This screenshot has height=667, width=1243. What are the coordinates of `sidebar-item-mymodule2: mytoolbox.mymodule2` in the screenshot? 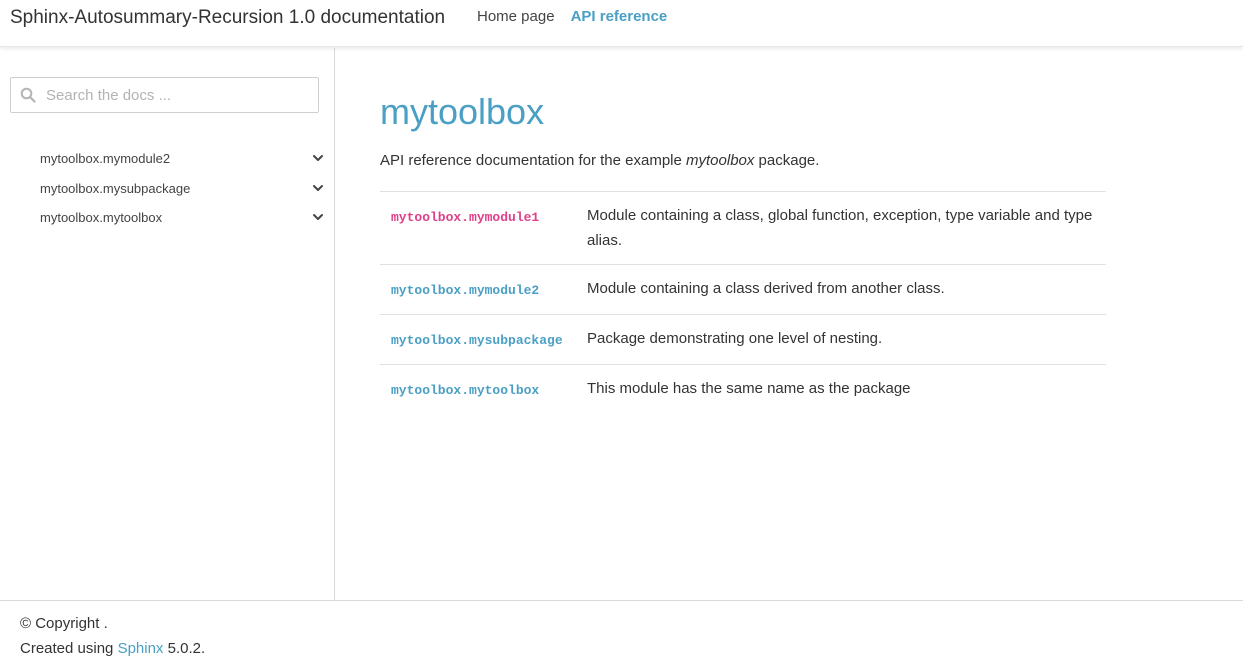 It's located at (167, 159).